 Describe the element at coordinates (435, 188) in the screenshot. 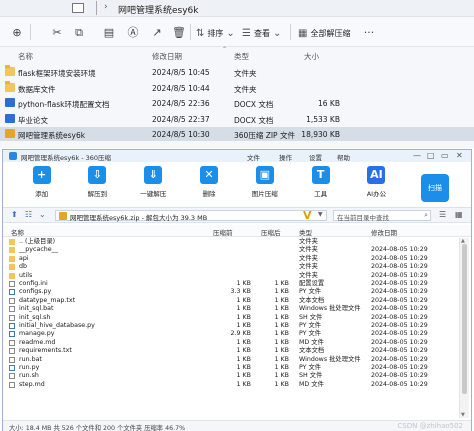

I see `scan-button: 扫描` at that location.